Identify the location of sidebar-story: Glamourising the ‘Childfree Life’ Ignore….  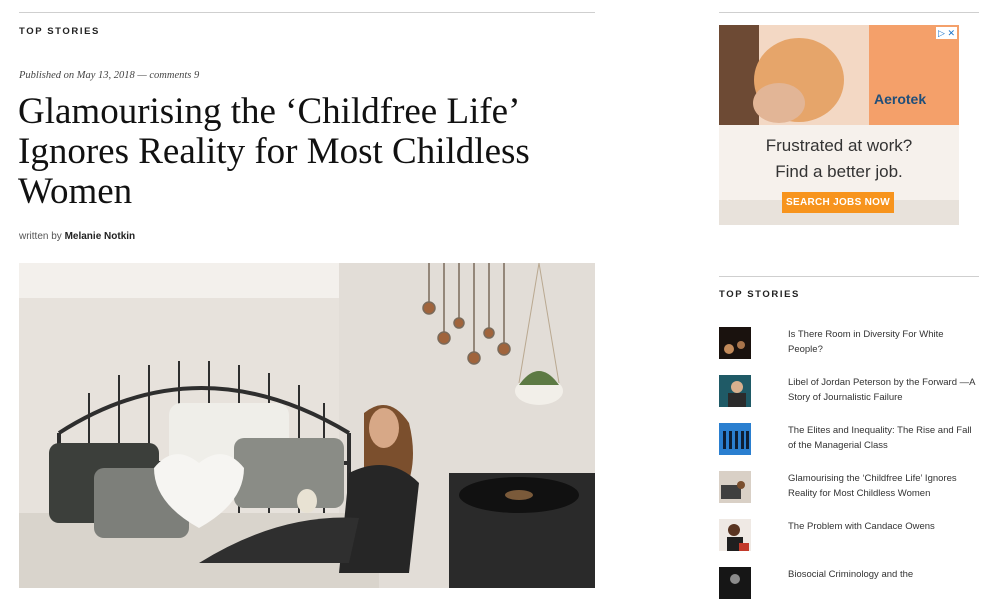
(850, 491).